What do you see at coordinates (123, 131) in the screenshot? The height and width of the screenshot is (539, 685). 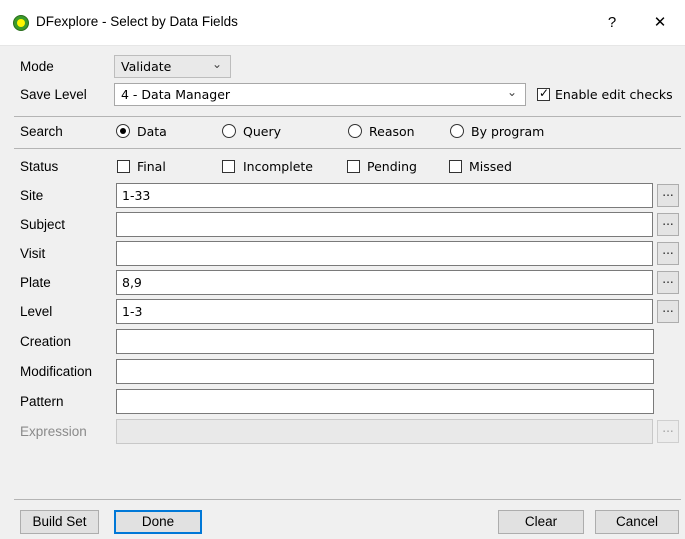 I see `radio-data` at bounding box center [123, 131].